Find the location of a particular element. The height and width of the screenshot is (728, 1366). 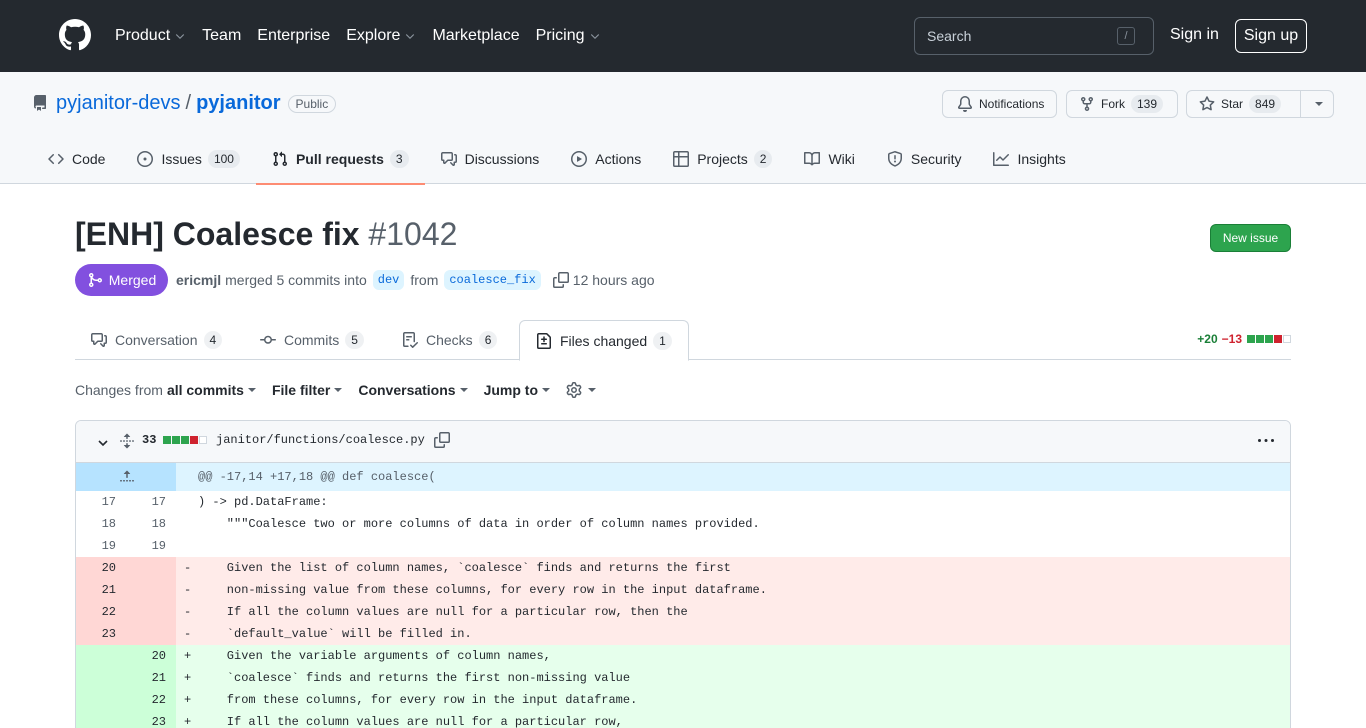

nav-pricing: Pricing is located at coordinates (568, 36).